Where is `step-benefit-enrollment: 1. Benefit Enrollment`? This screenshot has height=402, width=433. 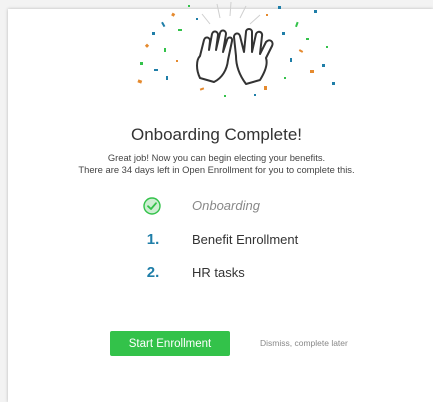 step-benefit-enrollment: 1. Benefit Enrollment is located at coordinates (216, 241).